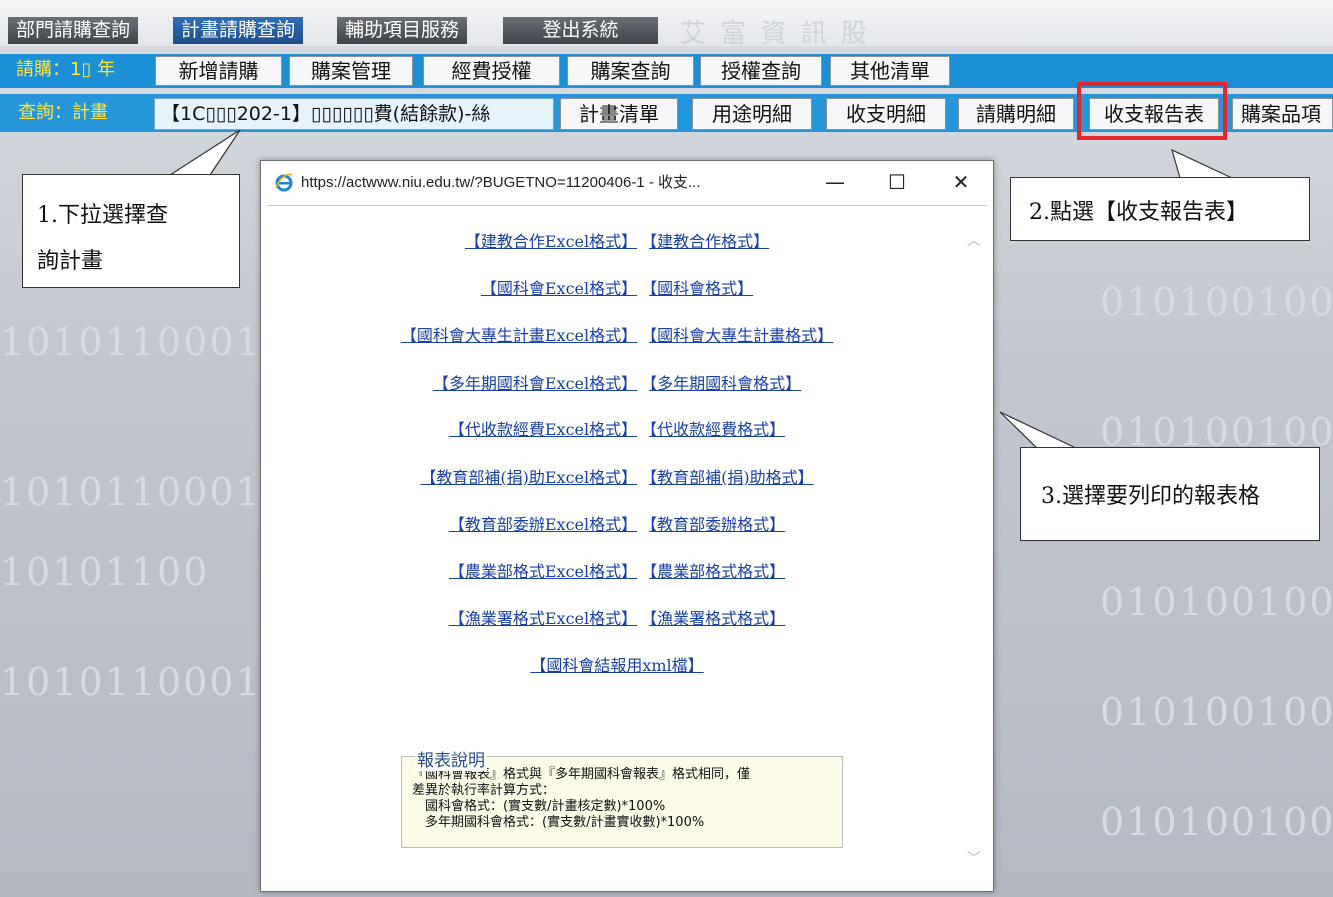 This screenshot has width=1333, height=897. Describe the element at coordinates (354, 114) in the screenshot. I see `plan-select-dropdown: 【1C▯▯▯202-1】▯▯▯▯▯▯費(結餘款)-絲` at that location.